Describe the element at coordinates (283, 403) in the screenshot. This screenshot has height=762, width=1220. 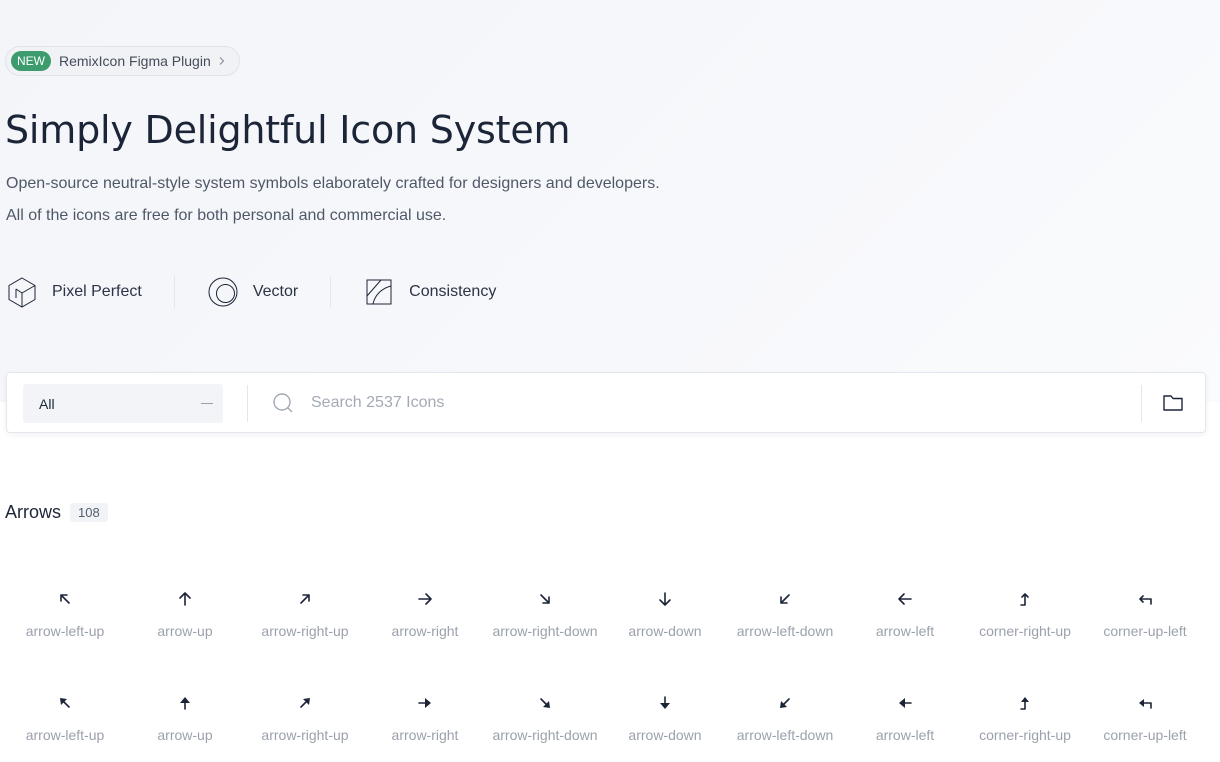
I see `search-icon` at that location.